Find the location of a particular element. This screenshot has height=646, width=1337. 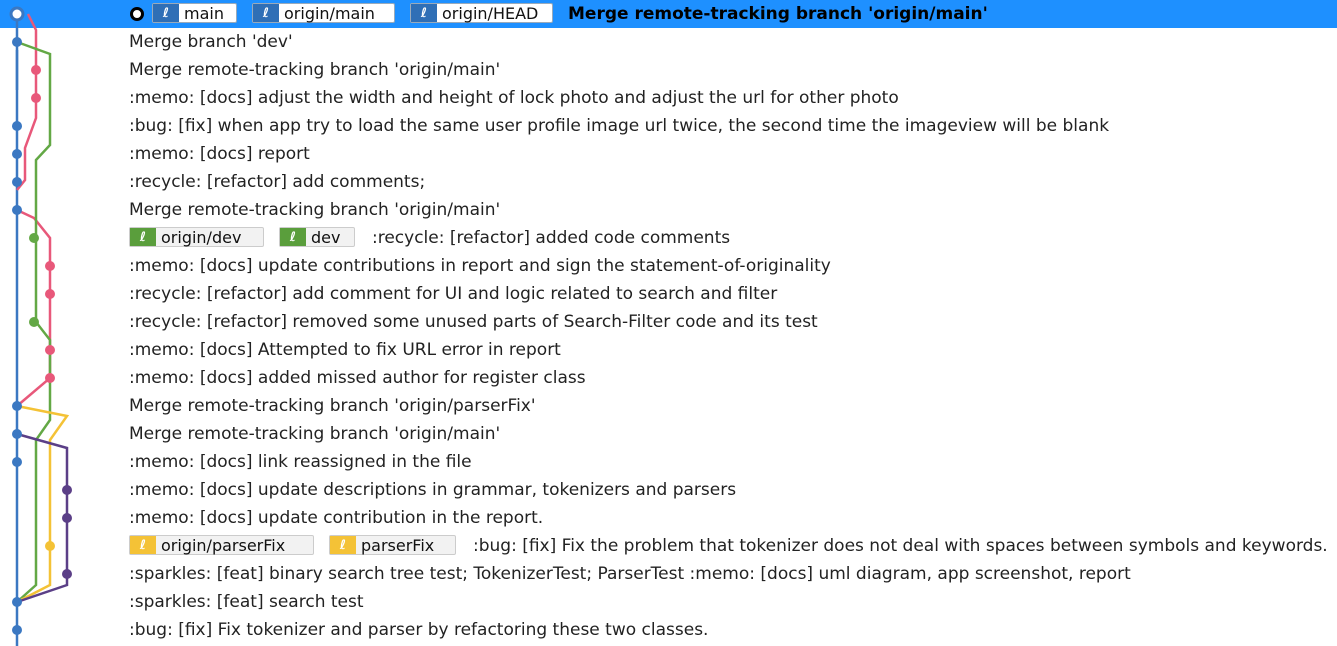

branch-line-purple is located at coordinates (42, 518).